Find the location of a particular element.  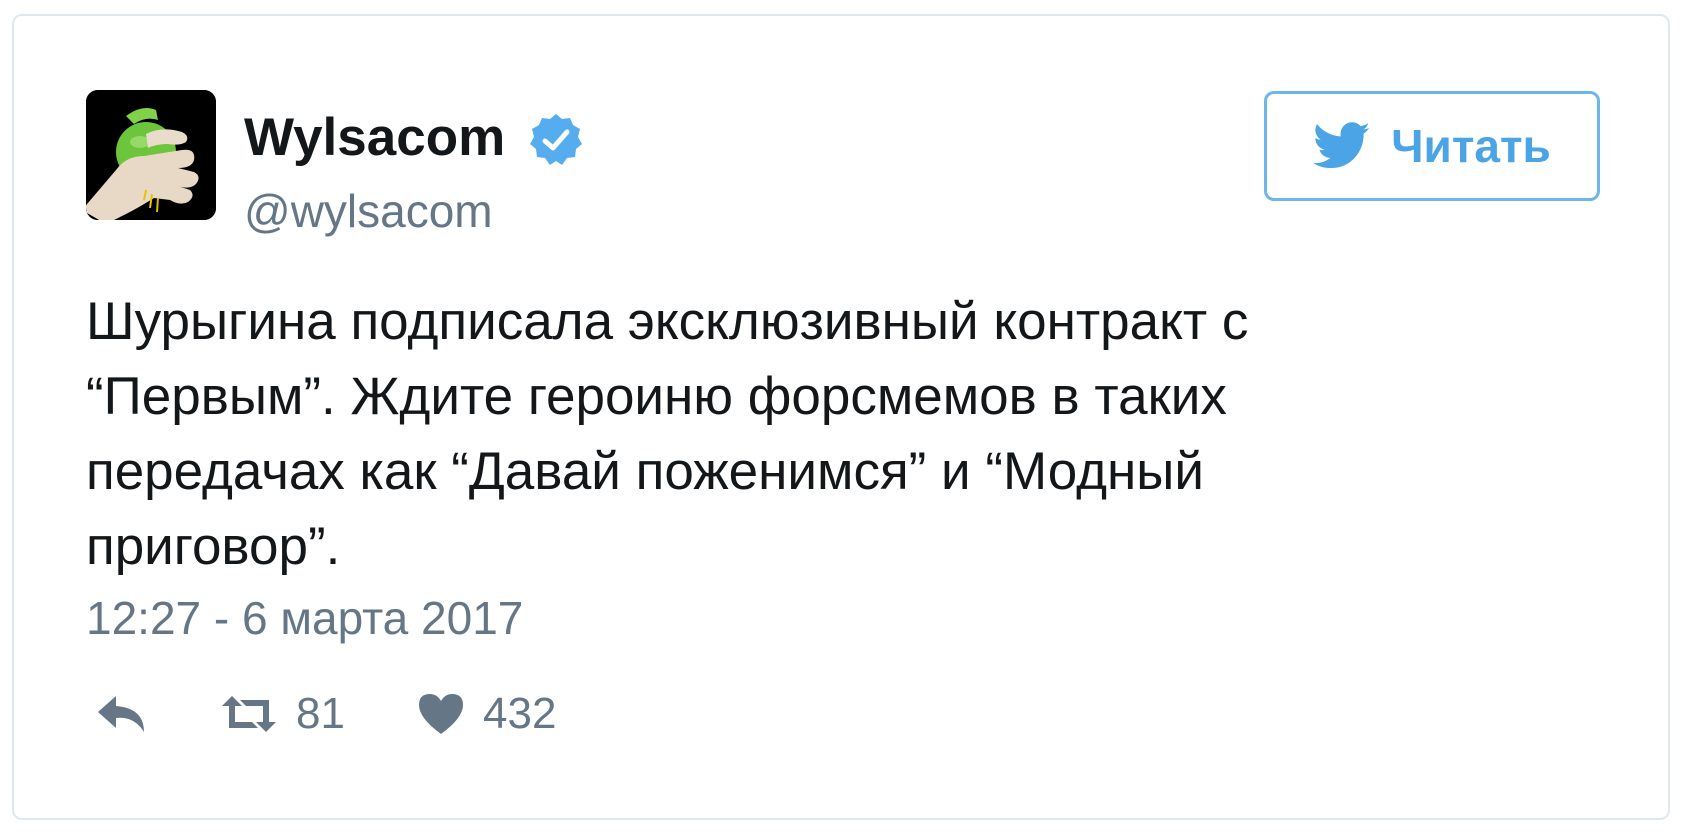

follow-button: Читать is located at coordinates (1432, 146).